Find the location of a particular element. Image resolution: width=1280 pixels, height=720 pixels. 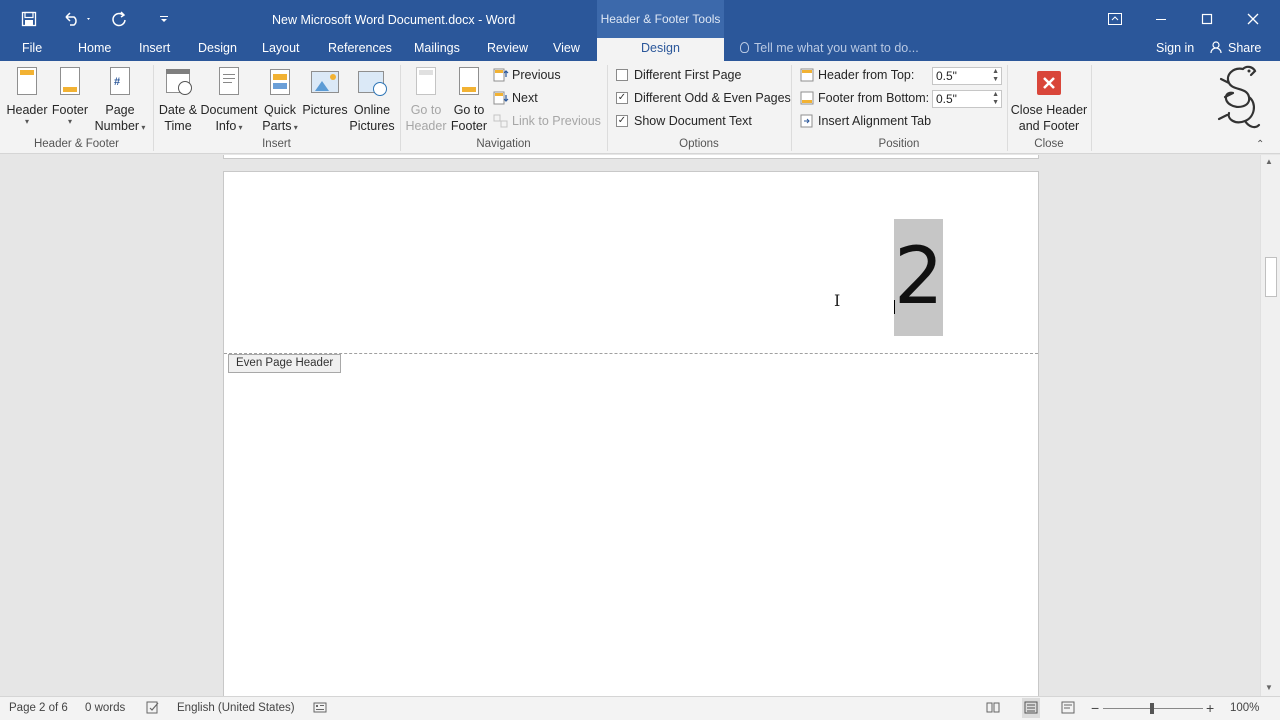

group-separator is located at coordinates (1091, 108).